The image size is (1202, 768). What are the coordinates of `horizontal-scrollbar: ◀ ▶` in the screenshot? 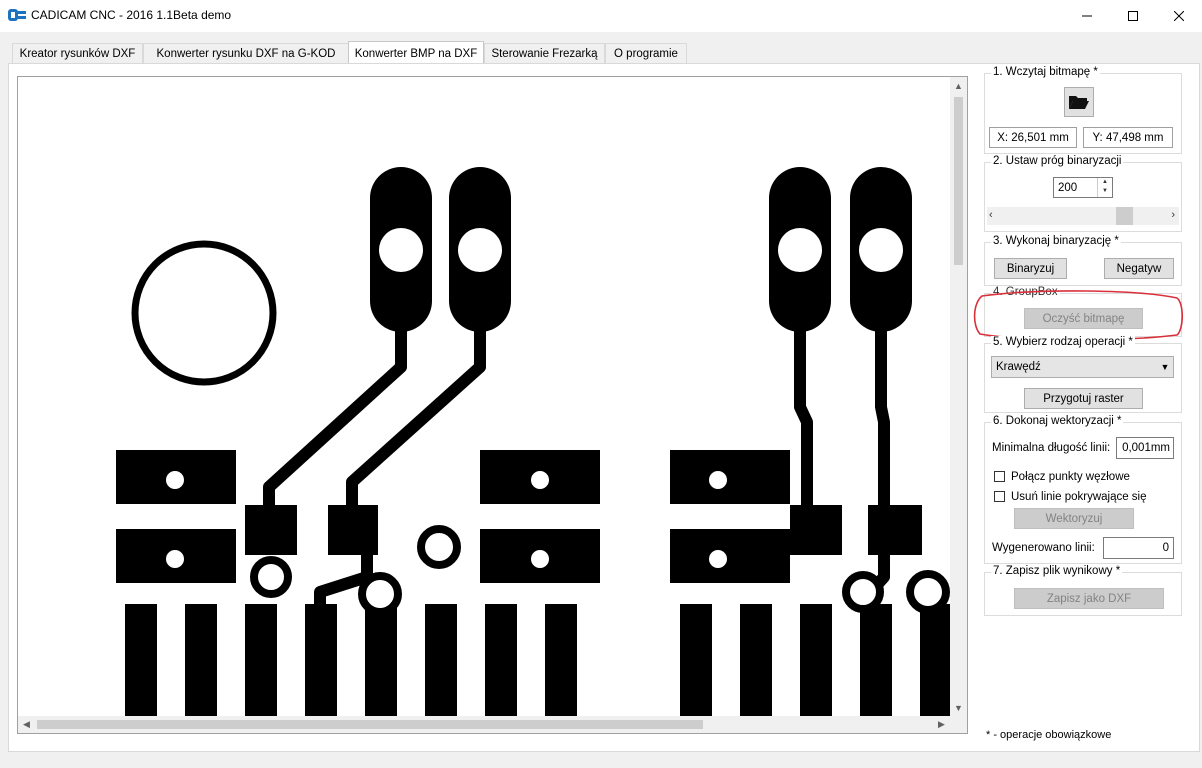 It's located at (484, 724).